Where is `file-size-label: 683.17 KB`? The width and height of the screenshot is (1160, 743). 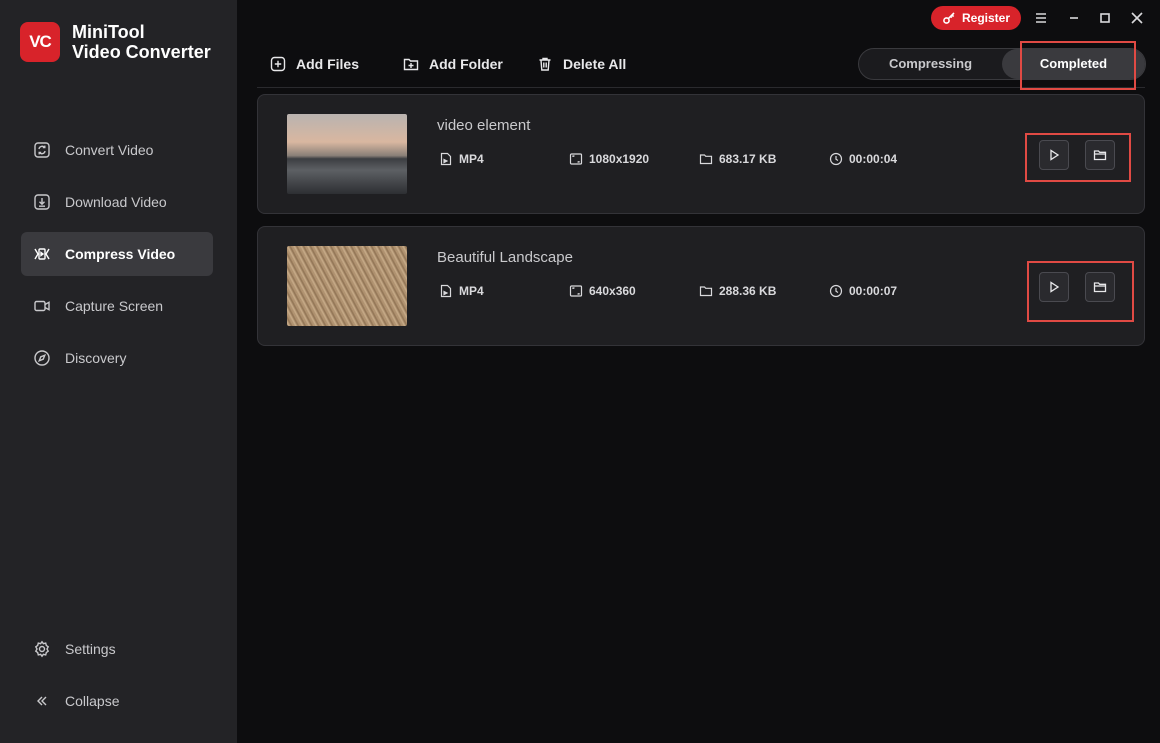
file-size-label: 683.17 KB is located at coordinates (748, 159).